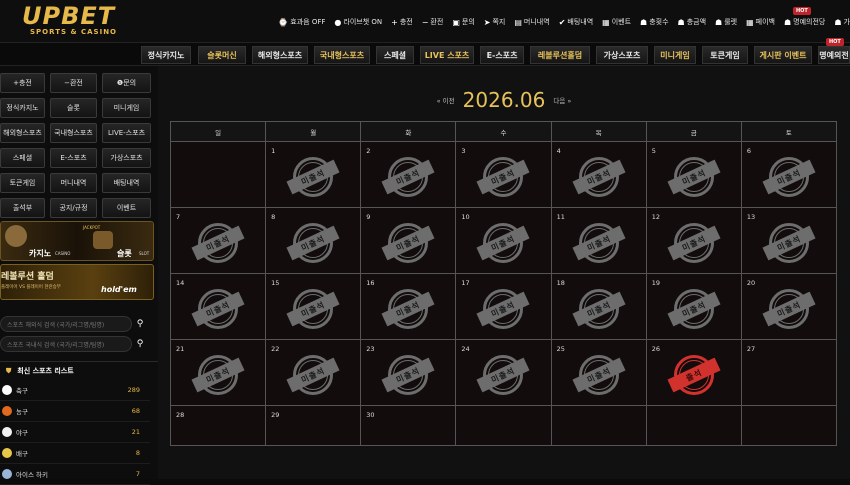 The width and height of the screenshot is (850, 485). Describe the element at coordinates (73, 208) in the screenshot. I see `sidebar-button: 공지/규정` at that location.